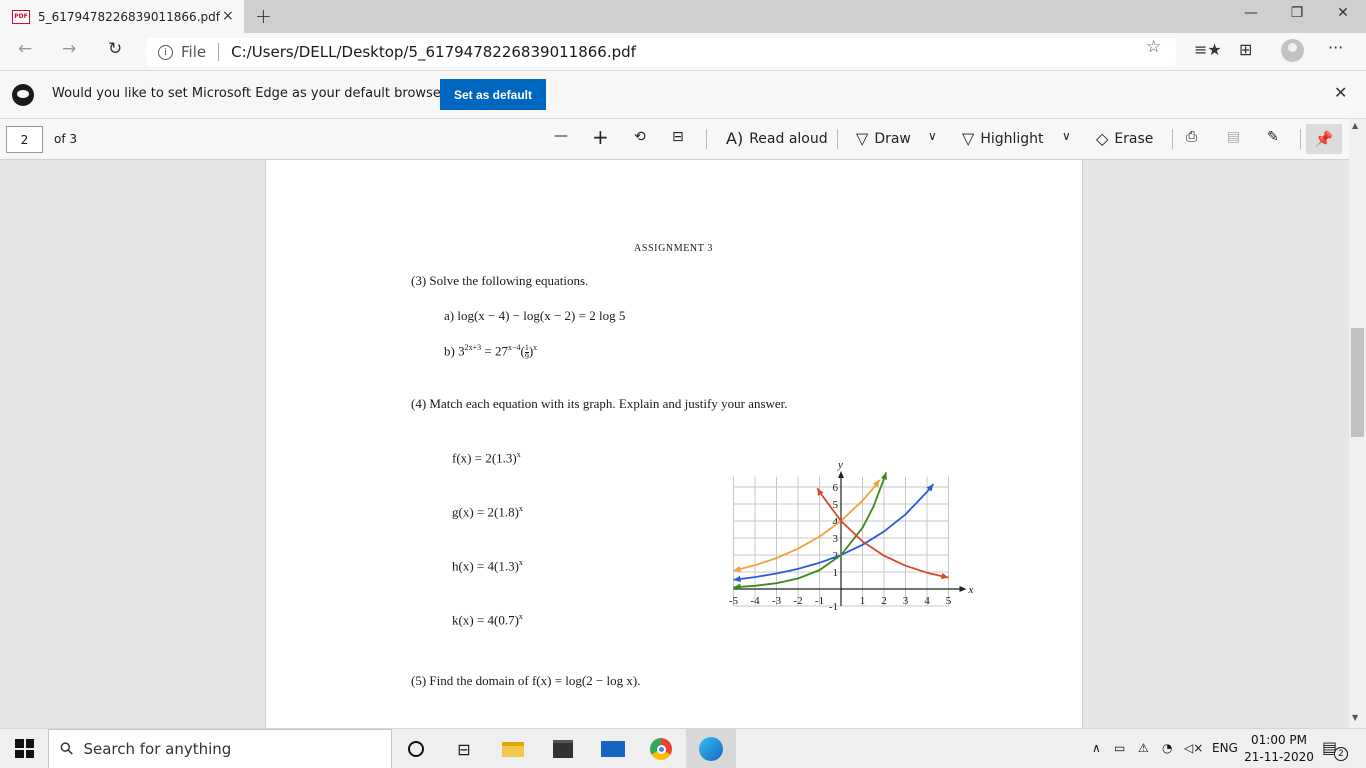 The width and height of the screenshot is (1366, 768). Describe the element at coordinates (788, 138) in the screenshot. I see `read-aloud-label: Read aloud` at that location.